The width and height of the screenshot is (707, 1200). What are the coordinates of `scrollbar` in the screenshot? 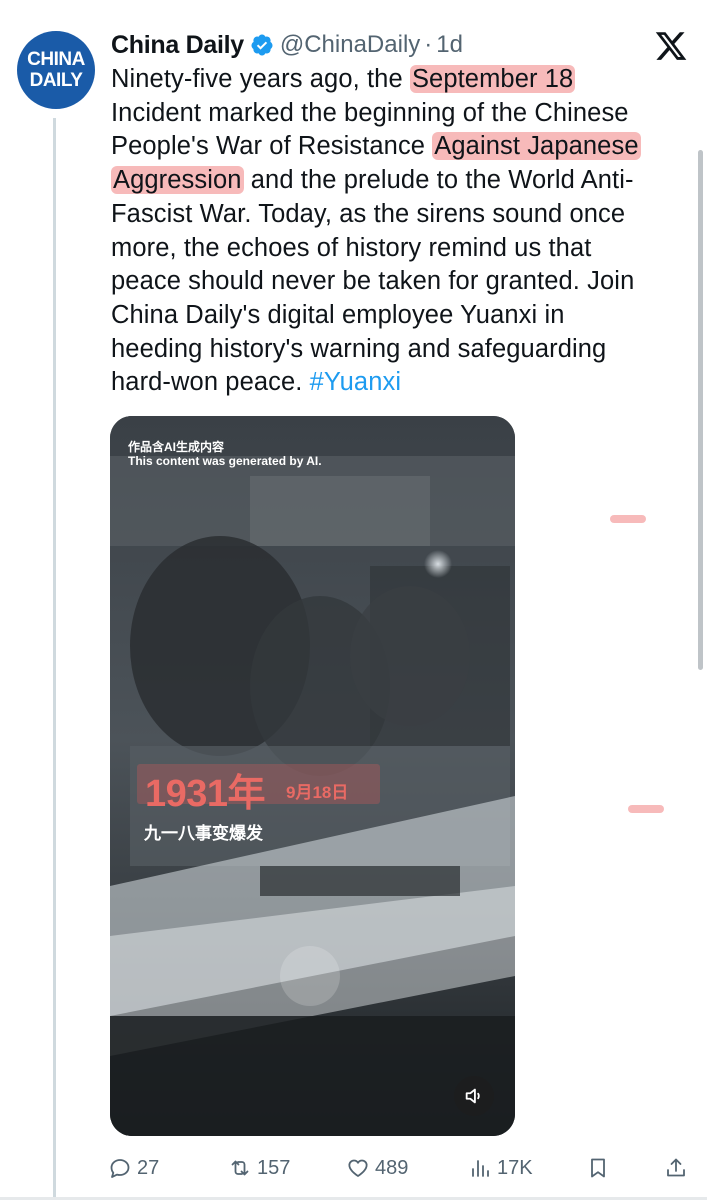 It's located at (700, 410).